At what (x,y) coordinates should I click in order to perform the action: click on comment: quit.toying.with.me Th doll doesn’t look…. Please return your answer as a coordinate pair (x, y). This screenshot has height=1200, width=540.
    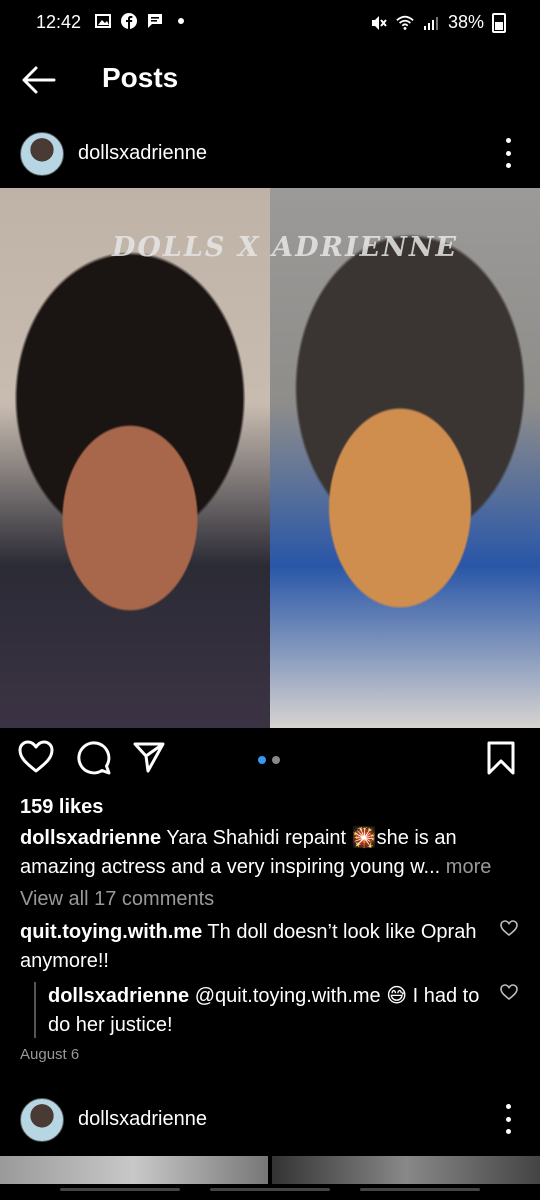
    Looking at the image, I should click on (250, 947).